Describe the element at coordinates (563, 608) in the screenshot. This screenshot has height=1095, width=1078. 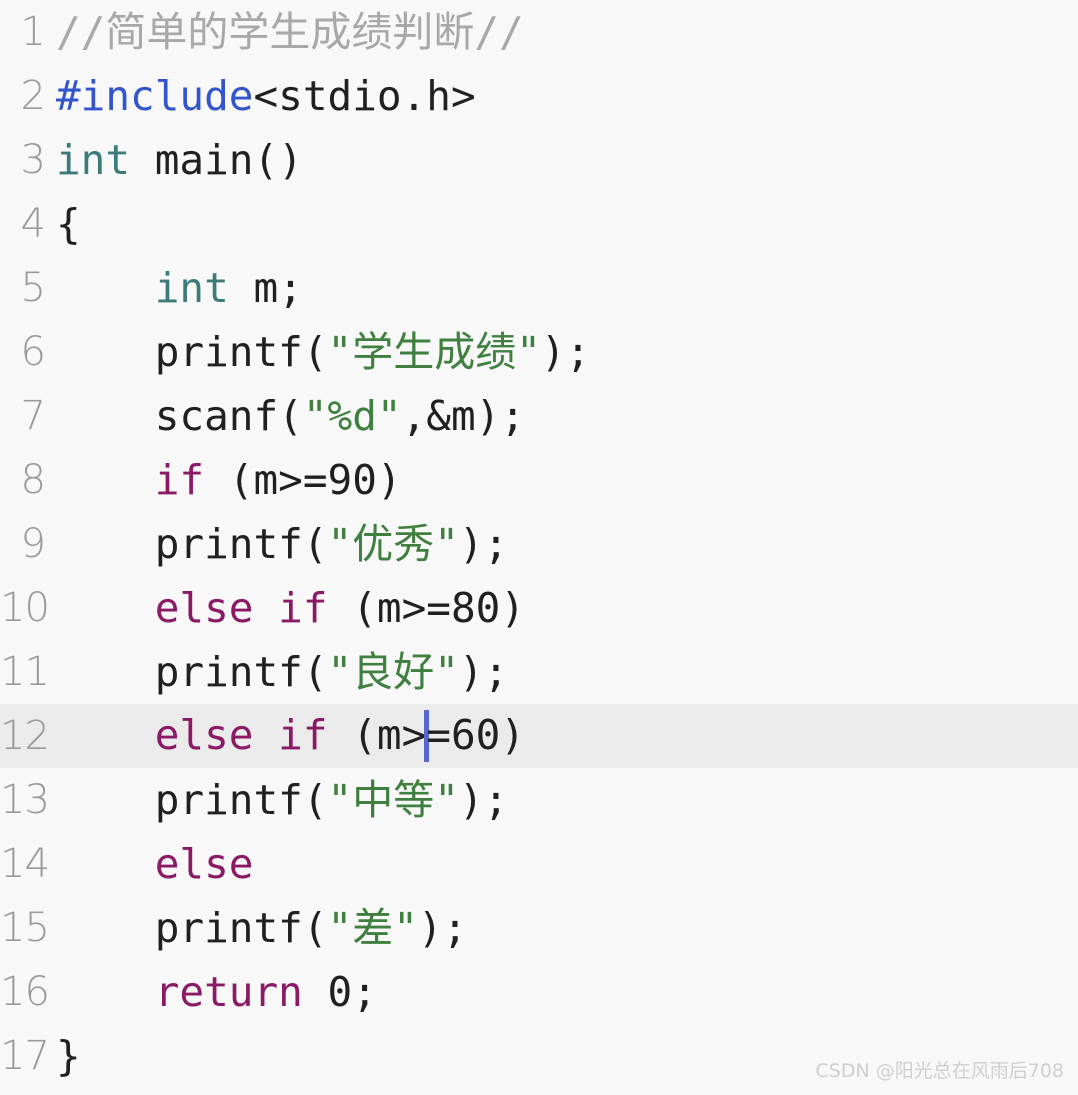
I see `line-content: else if (m>=80)` at that location.